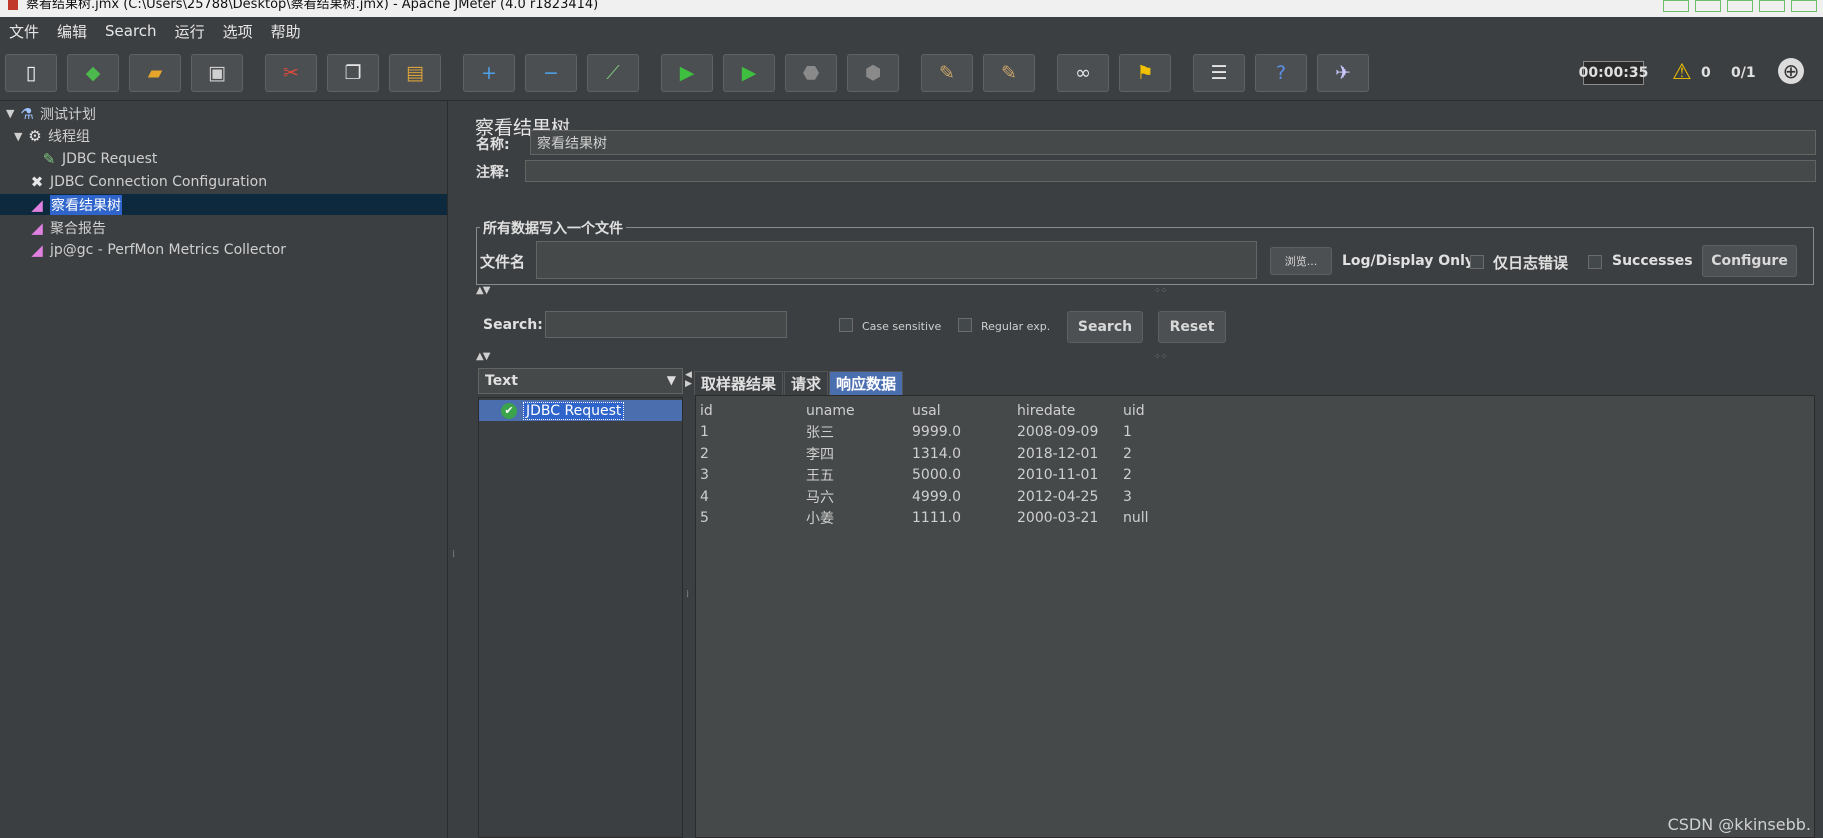 This screenshot has width=1823, height=838. Describe the element at coordinates (911, 73) in the screenshot. I see `toolbar: 00:00:35 ⚠ 0 0/1 ⊕ ▯ ◆ ▰ ▣ ✂ ❐ ▤ + − ⟋ ▶ ▶ ⬣ ⬢ ✎ ✎ ∞ ⚑ ☰? ✈` at that location.